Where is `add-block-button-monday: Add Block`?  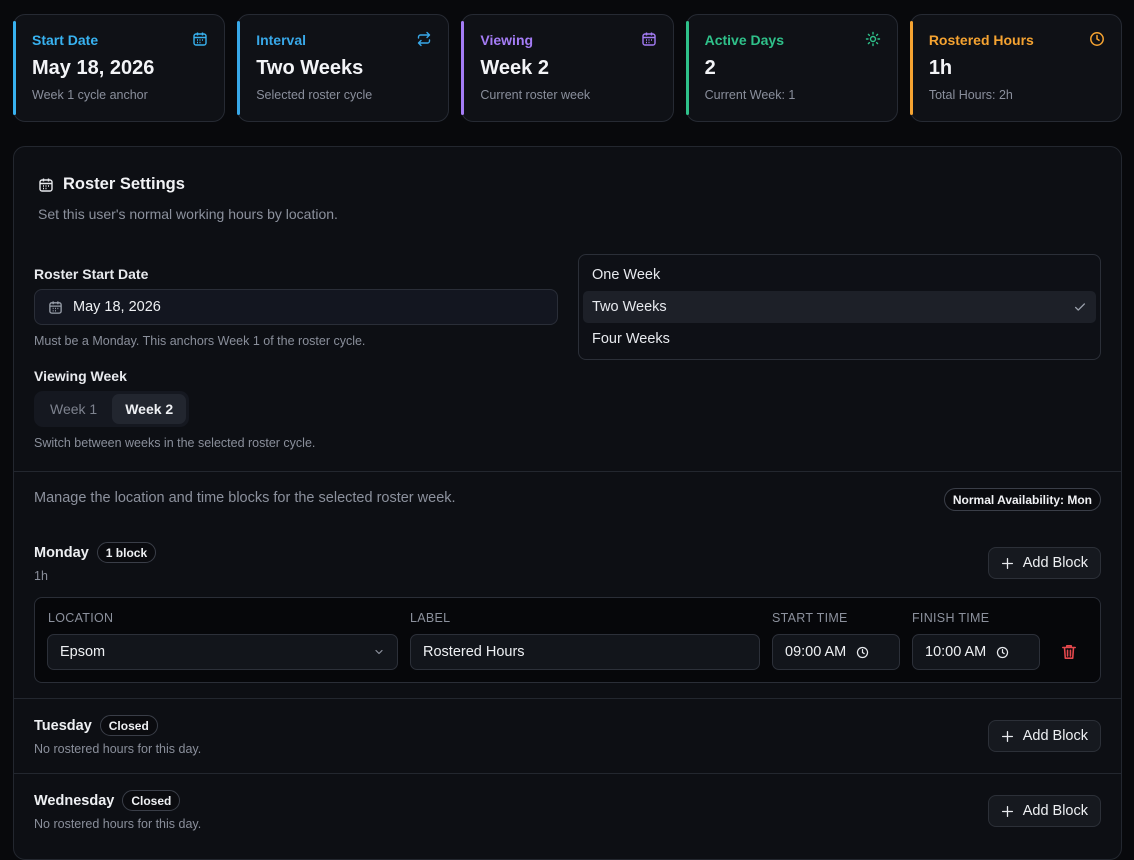
add-block-button-monday: Add Block is located at coordinates (1044, 563).